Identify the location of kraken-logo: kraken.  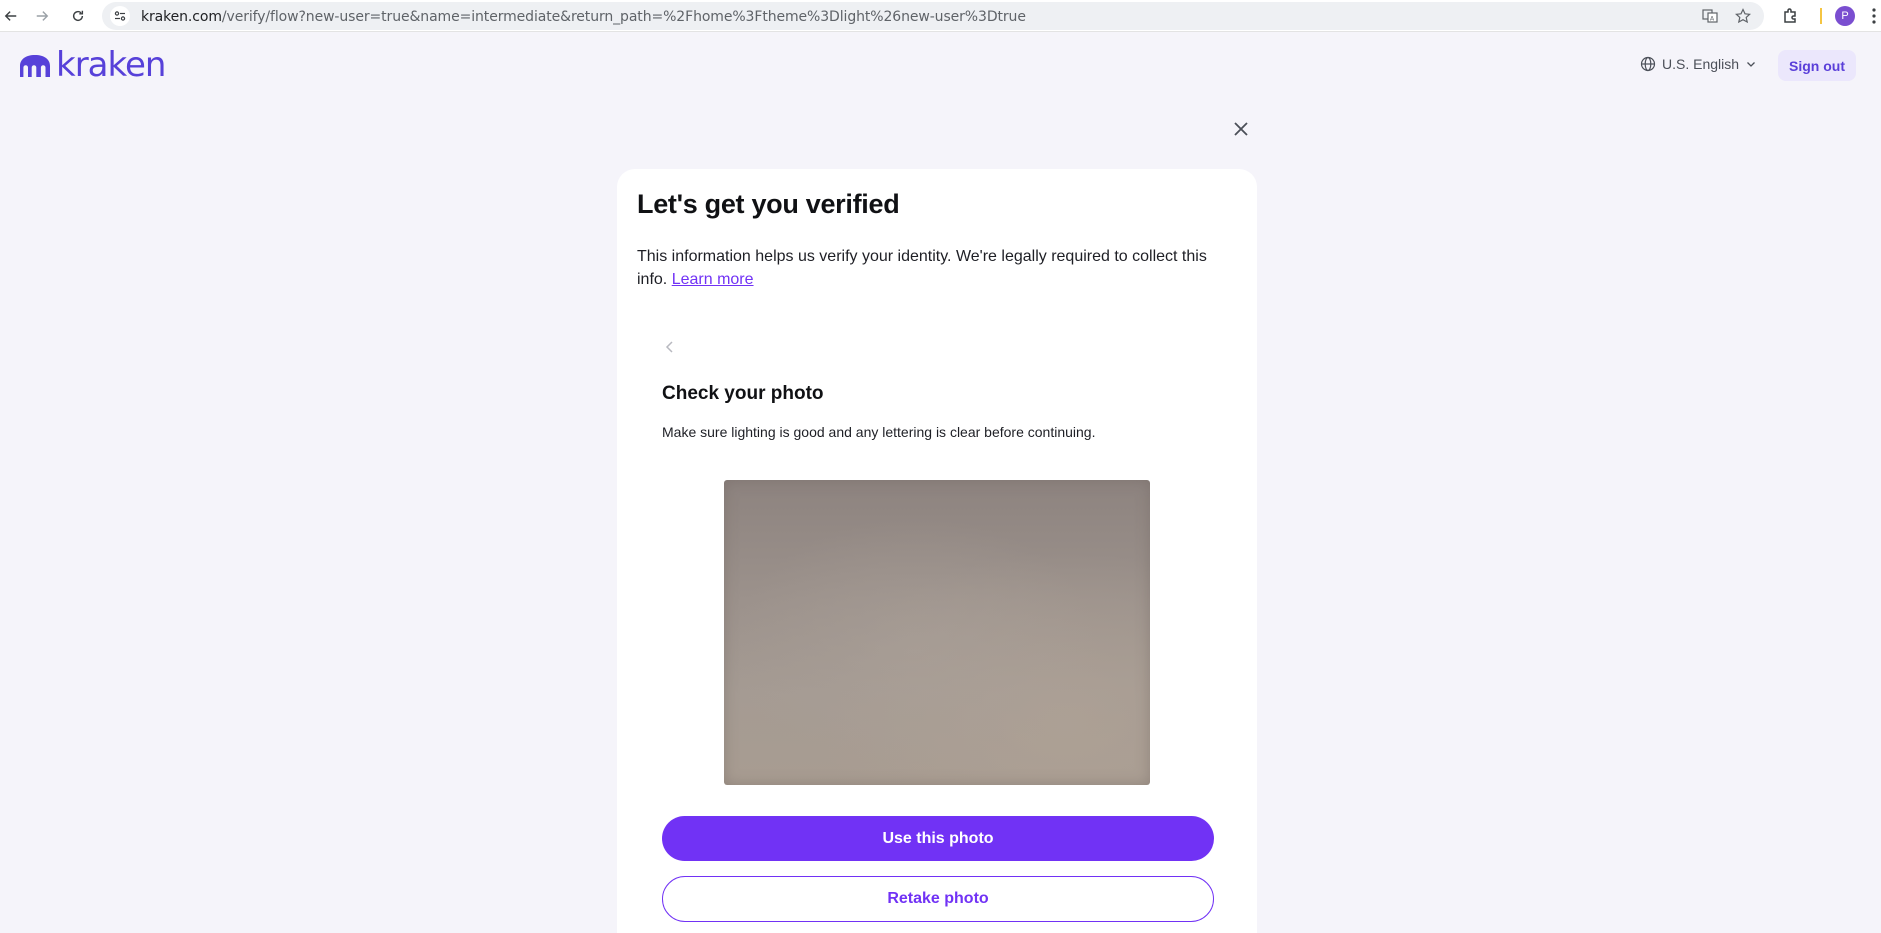
(92, 65).